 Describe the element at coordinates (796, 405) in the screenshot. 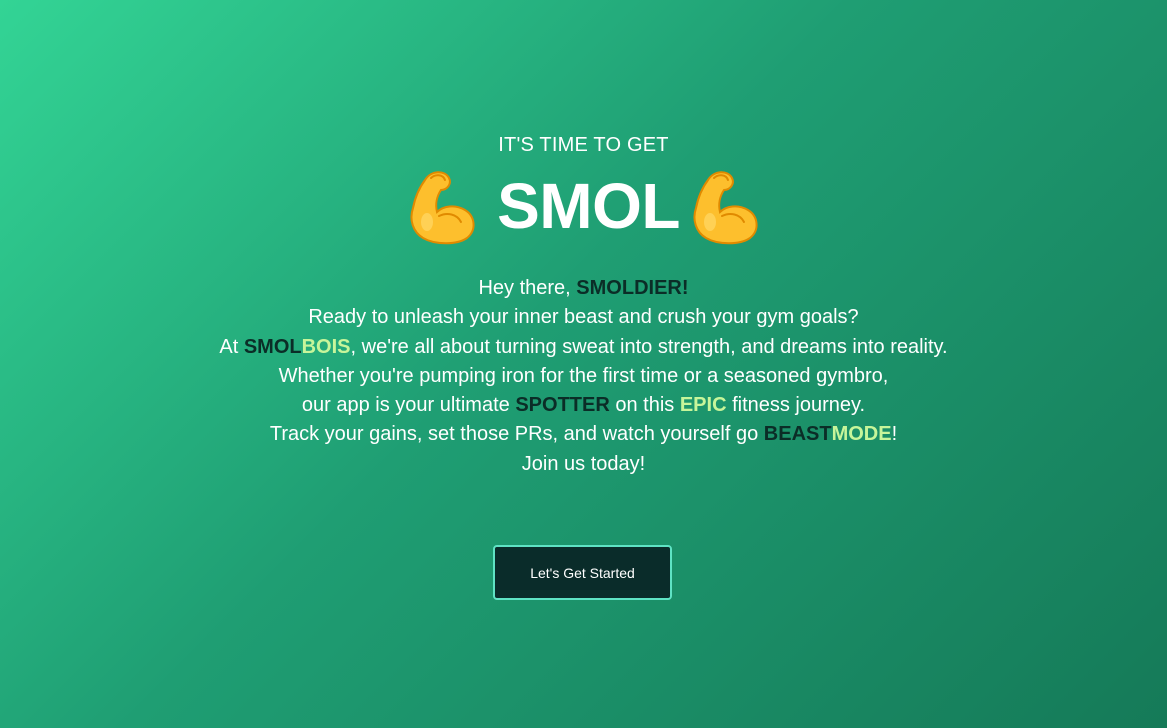

I see `copy-text: fitness journey.` at that location.